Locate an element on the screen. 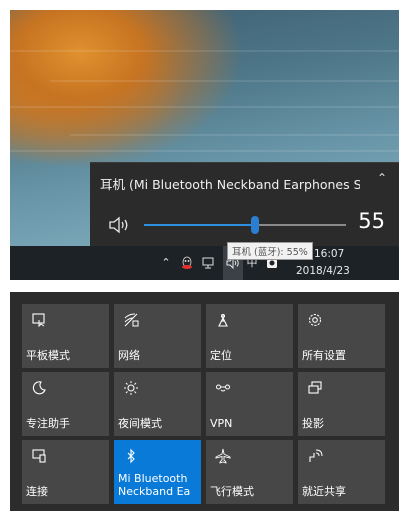 The height and width of the screenshot is (523, 409). quick-action-gear: 所有设置 is located at coordinates (341, 336).